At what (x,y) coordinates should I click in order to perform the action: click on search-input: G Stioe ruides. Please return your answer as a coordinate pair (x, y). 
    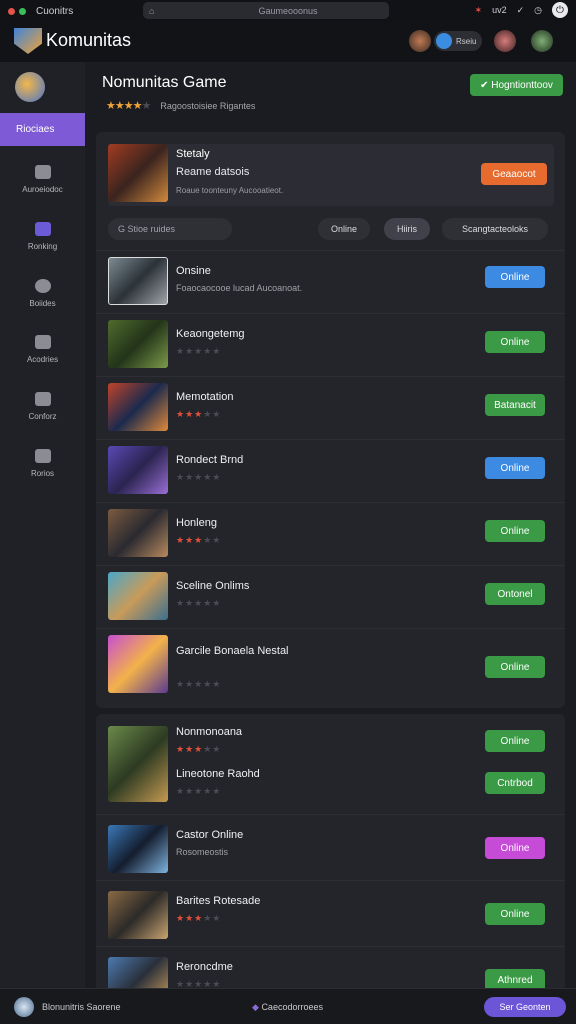
    Looking at the image, I should click on (170, 229).